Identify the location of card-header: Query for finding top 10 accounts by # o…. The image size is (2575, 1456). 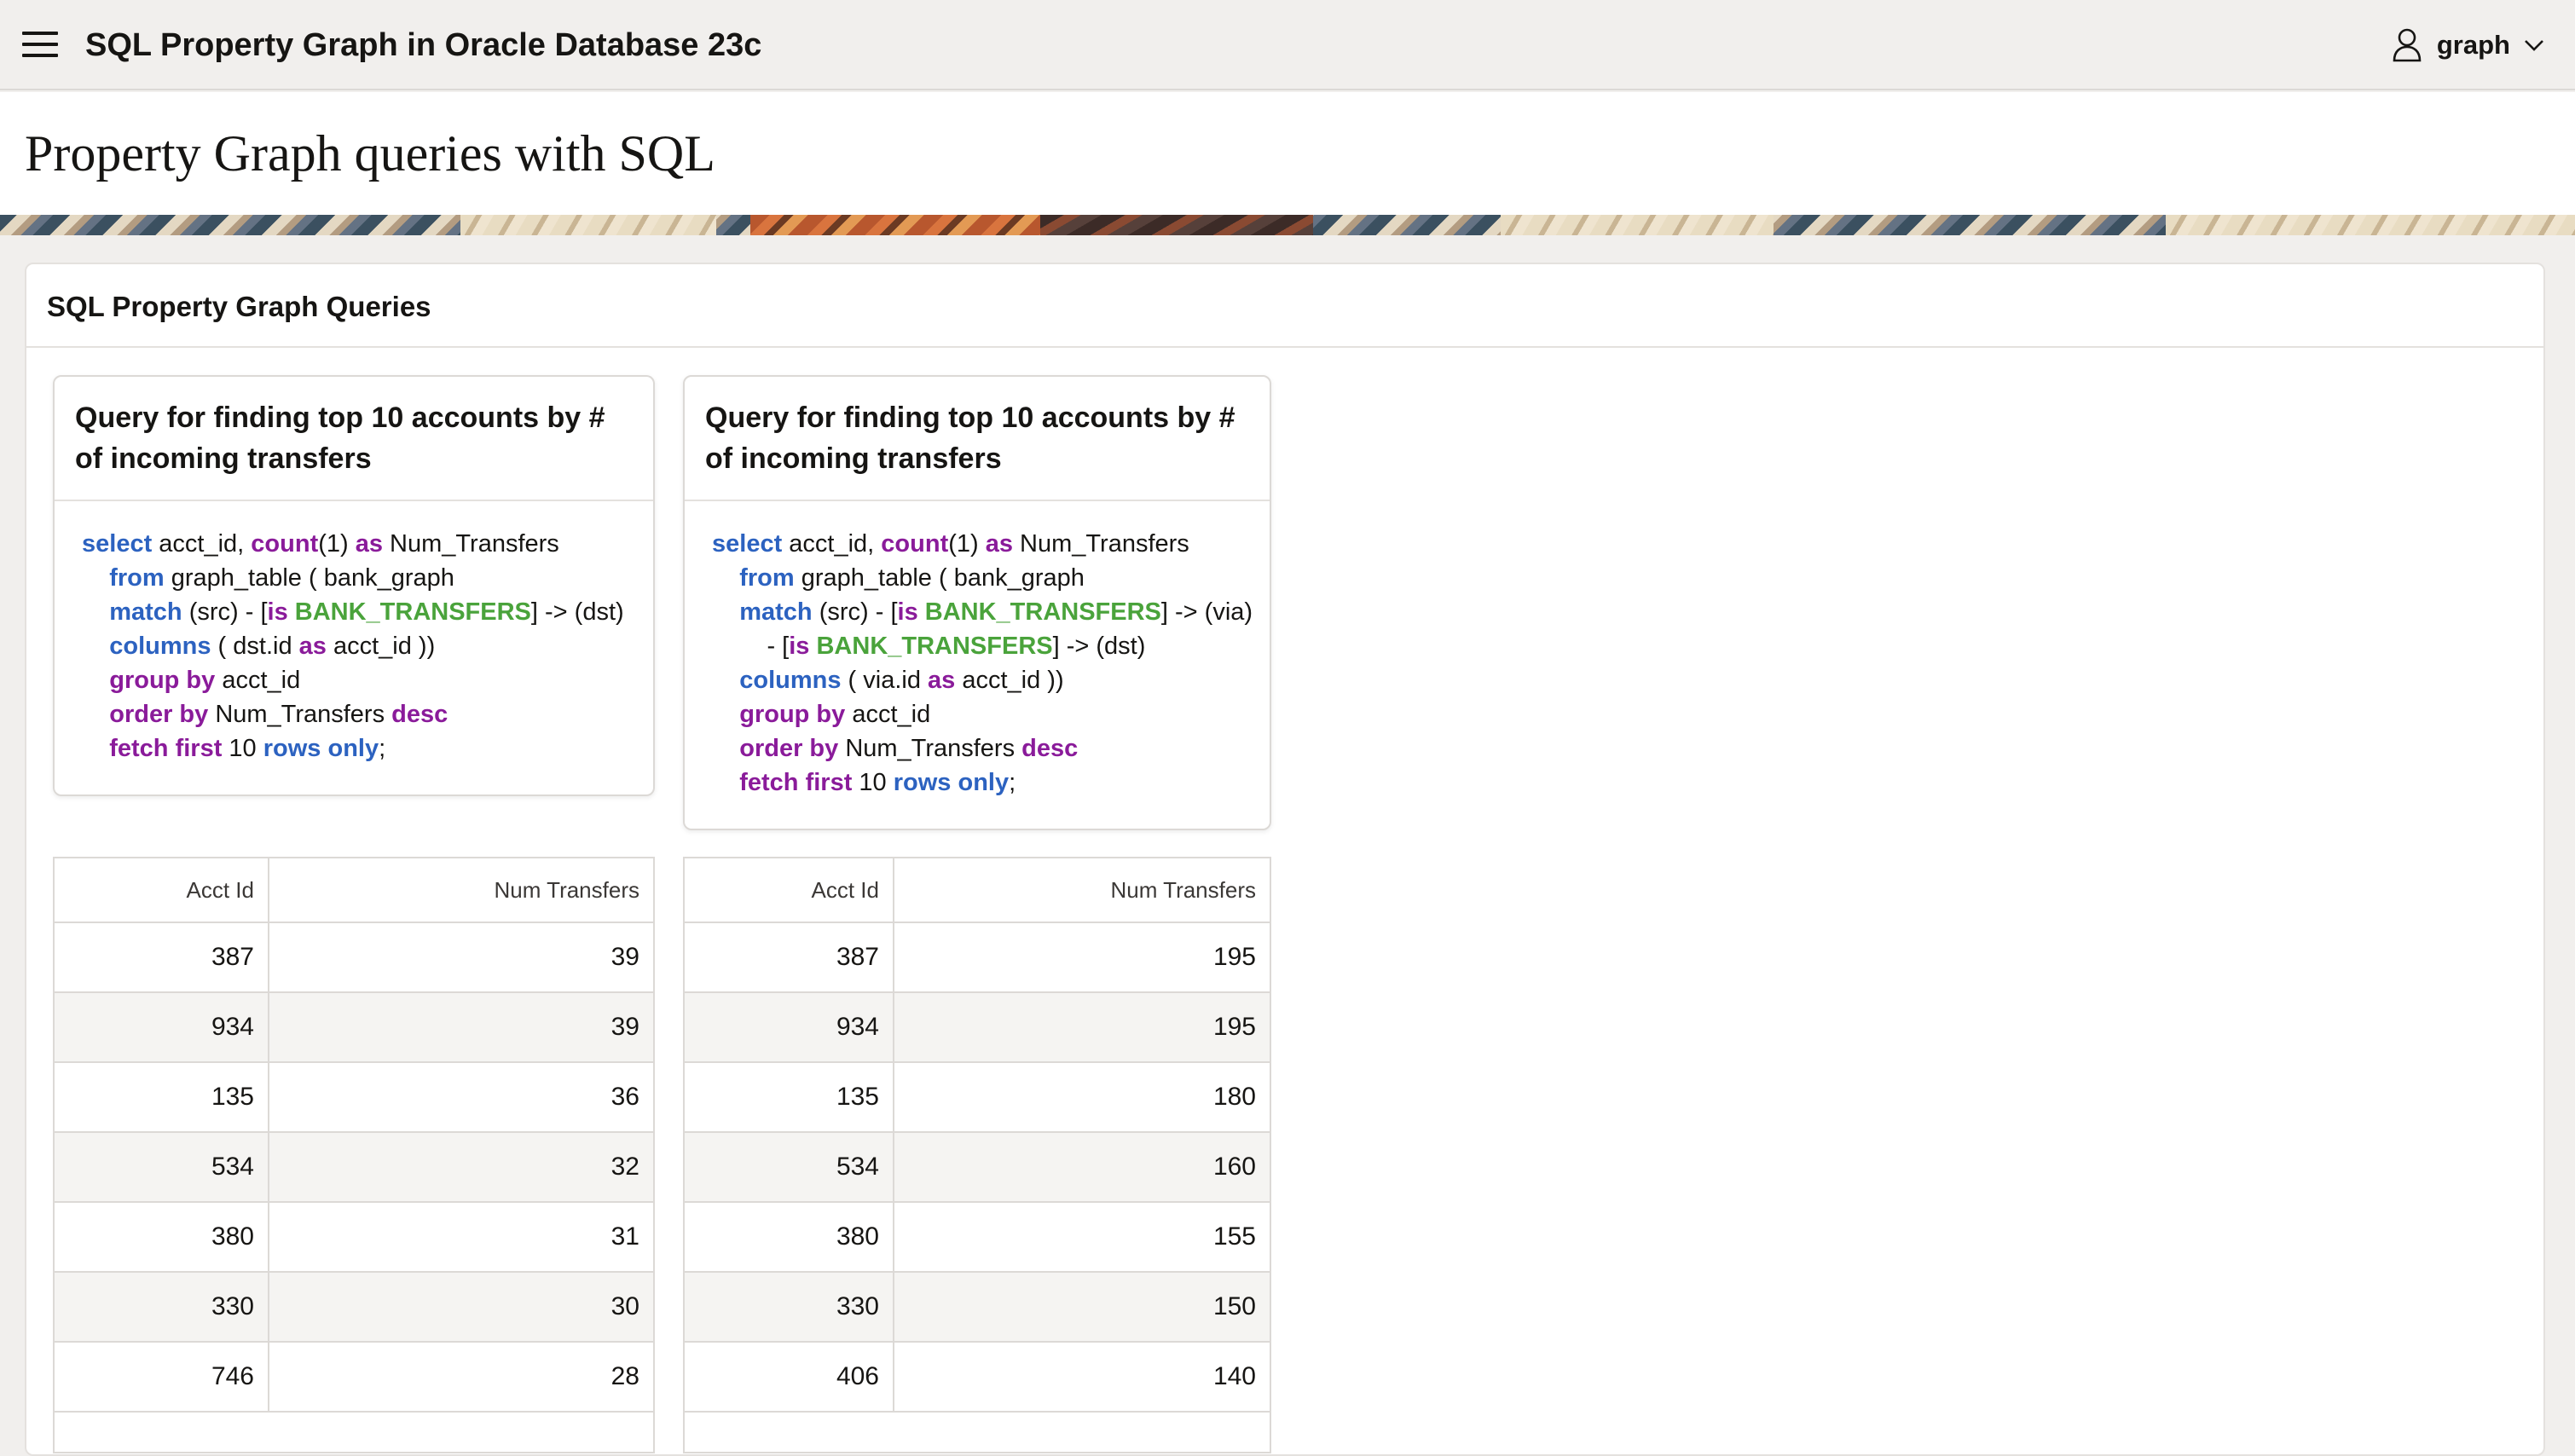
(354, 439).